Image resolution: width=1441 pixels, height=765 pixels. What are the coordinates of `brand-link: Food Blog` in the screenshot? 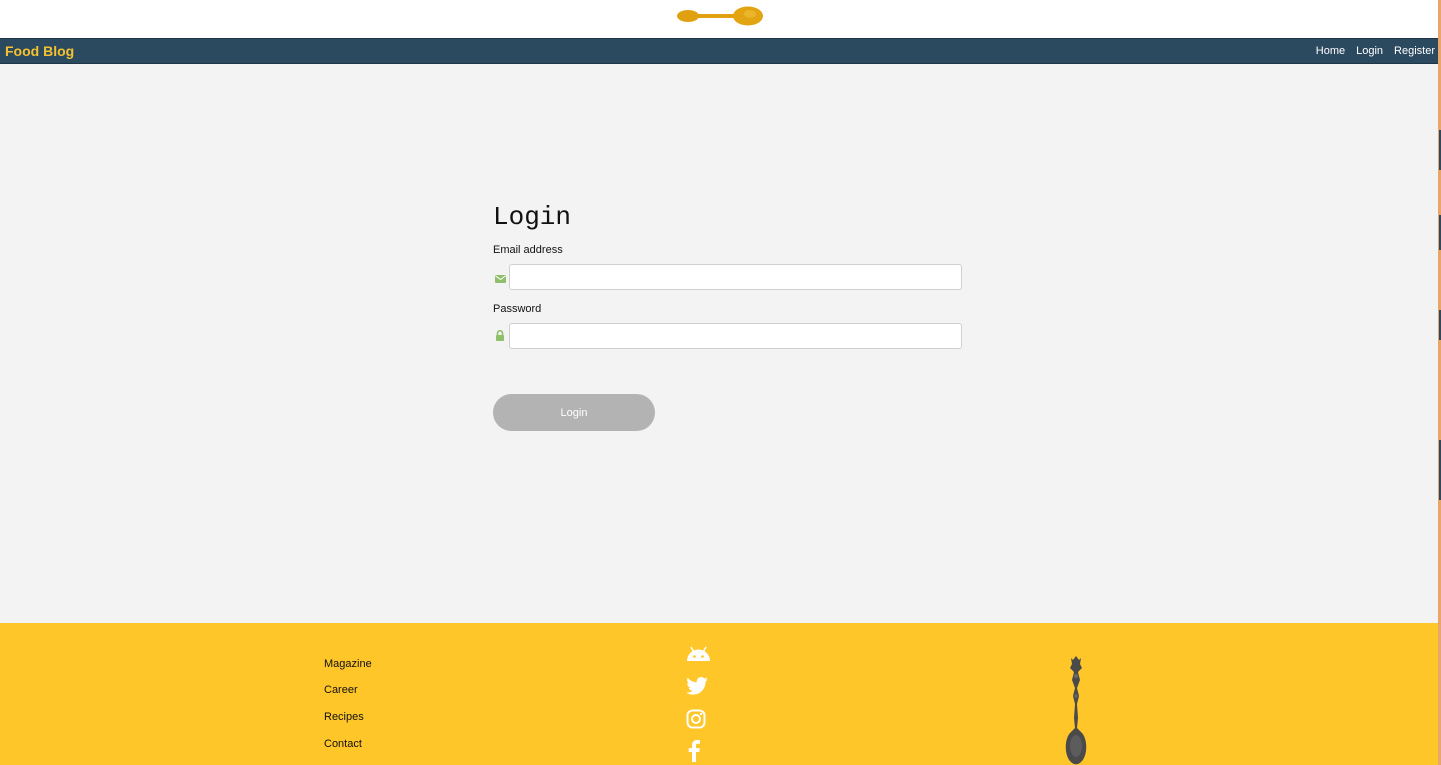 It's located at (39, 51).